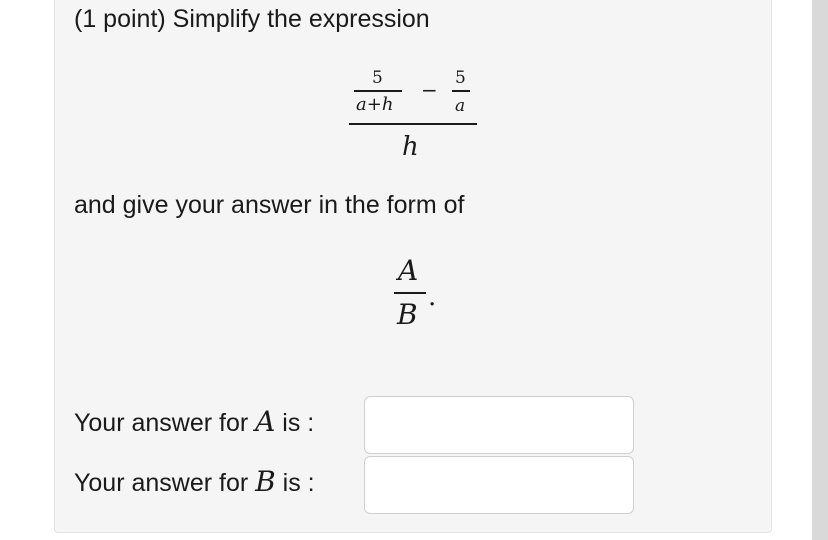 Image resolution: width=828 pixels, height=540 pixels. What do you see at coordinates (265, 421) in the screenshot?
I see `answer-a-var: A` at bounding box center [265, 421].